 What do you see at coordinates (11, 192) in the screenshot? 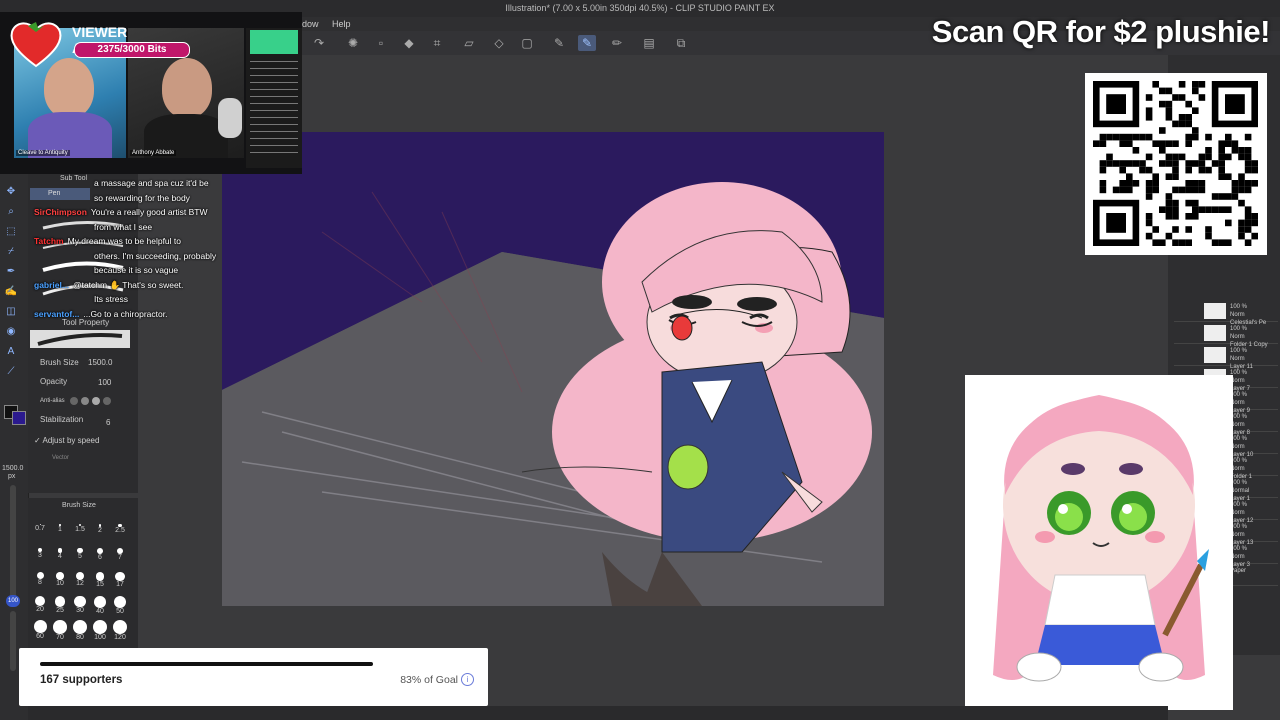
I see `move-tool-icon: ✥` at bounding box center [11, 192].